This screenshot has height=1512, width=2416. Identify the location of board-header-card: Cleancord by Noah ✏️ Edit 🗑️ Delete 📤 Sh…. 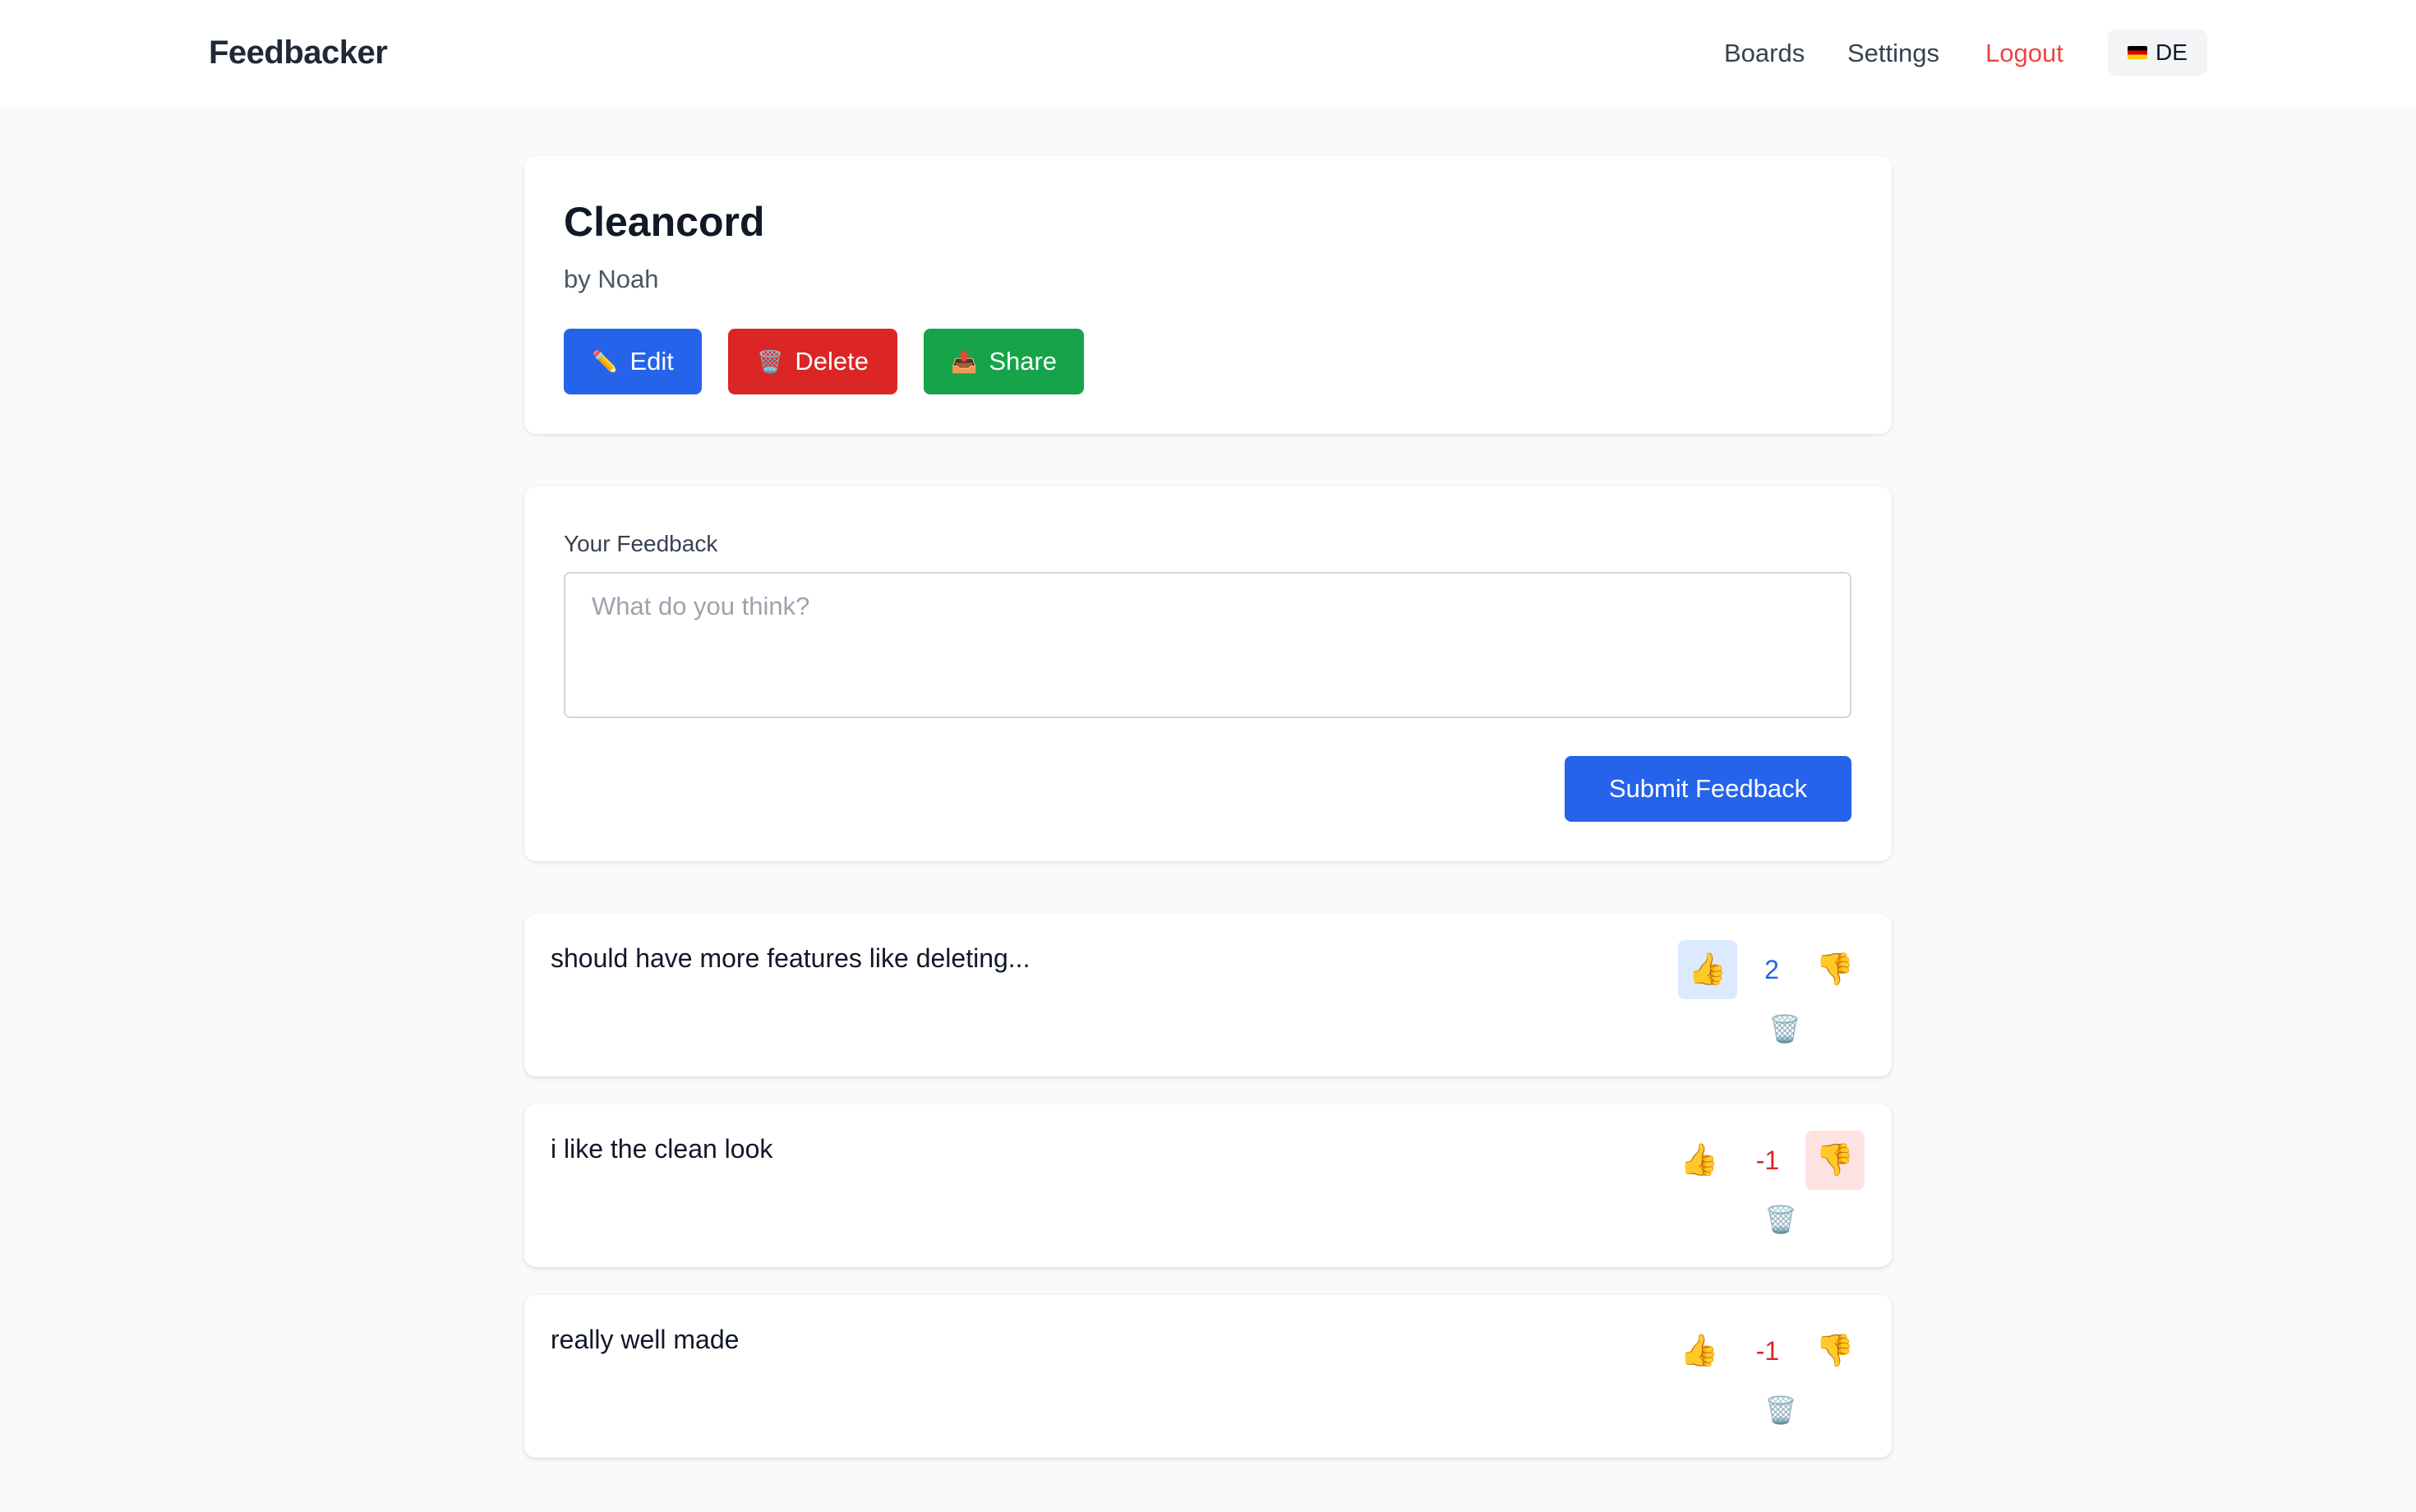
(1208, 295).